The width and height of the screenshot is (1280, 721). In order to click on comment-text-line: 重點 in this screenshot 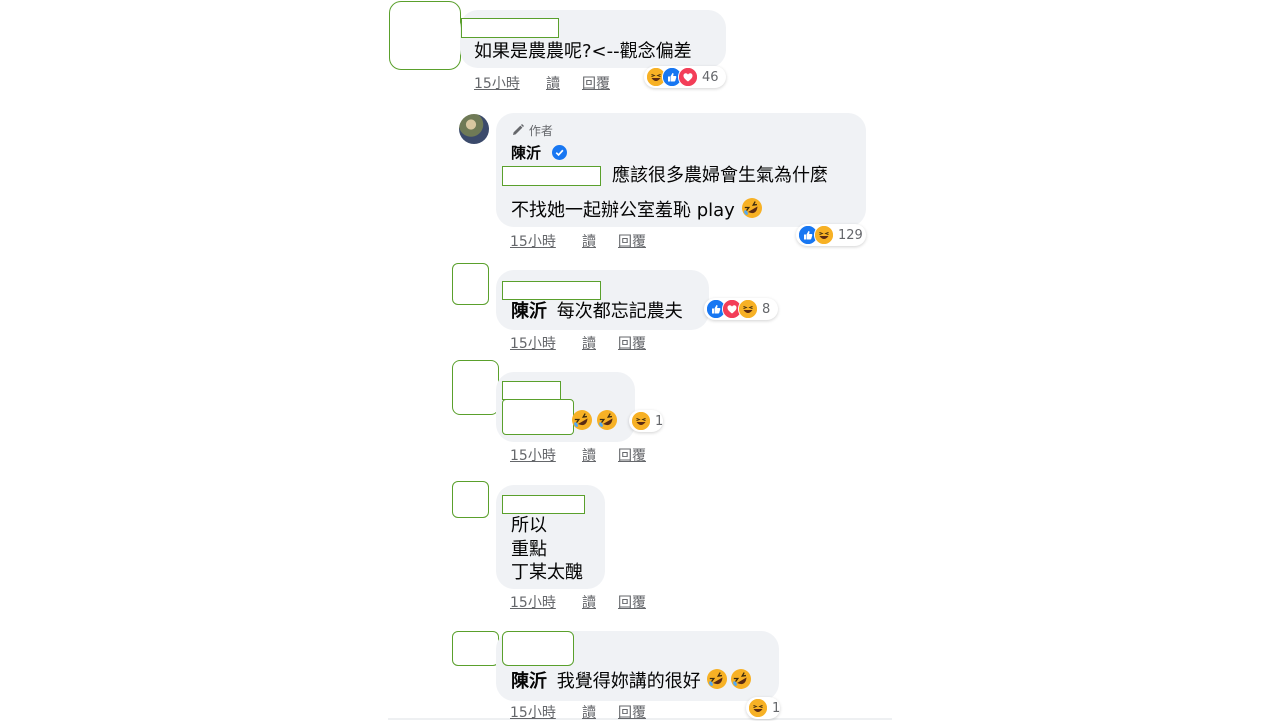, I will do `click(529, 549)`.